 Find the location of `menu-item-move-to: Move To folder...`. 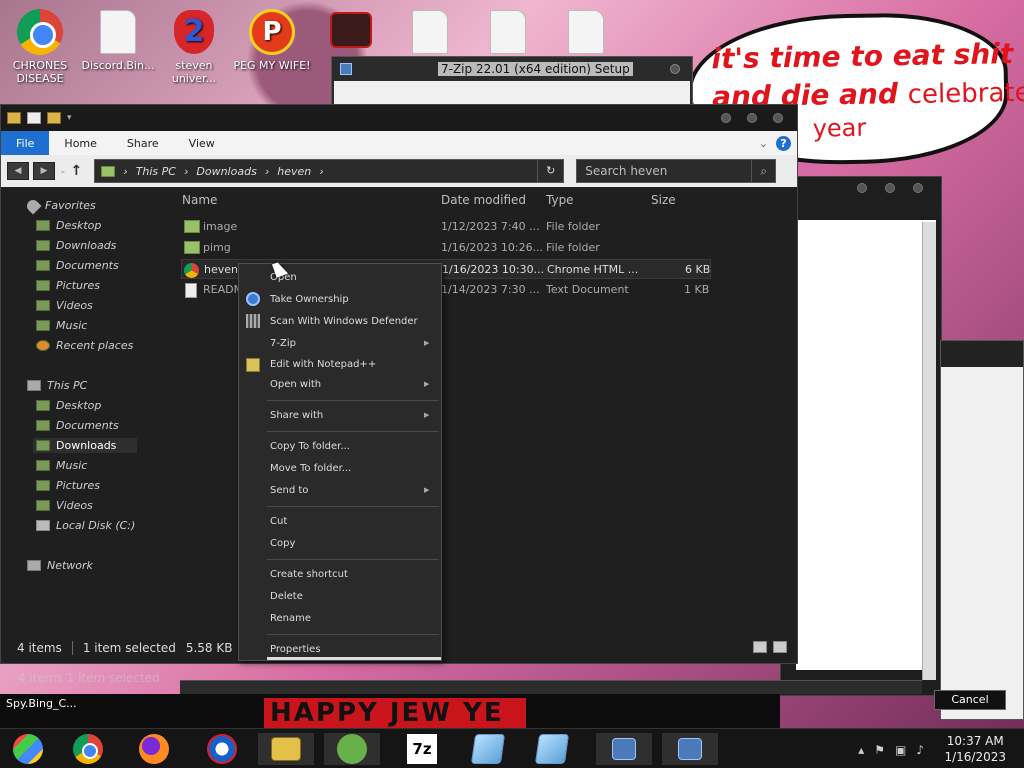

menu-item-move-to: Move To folder... is located at coordinates (310, 468).